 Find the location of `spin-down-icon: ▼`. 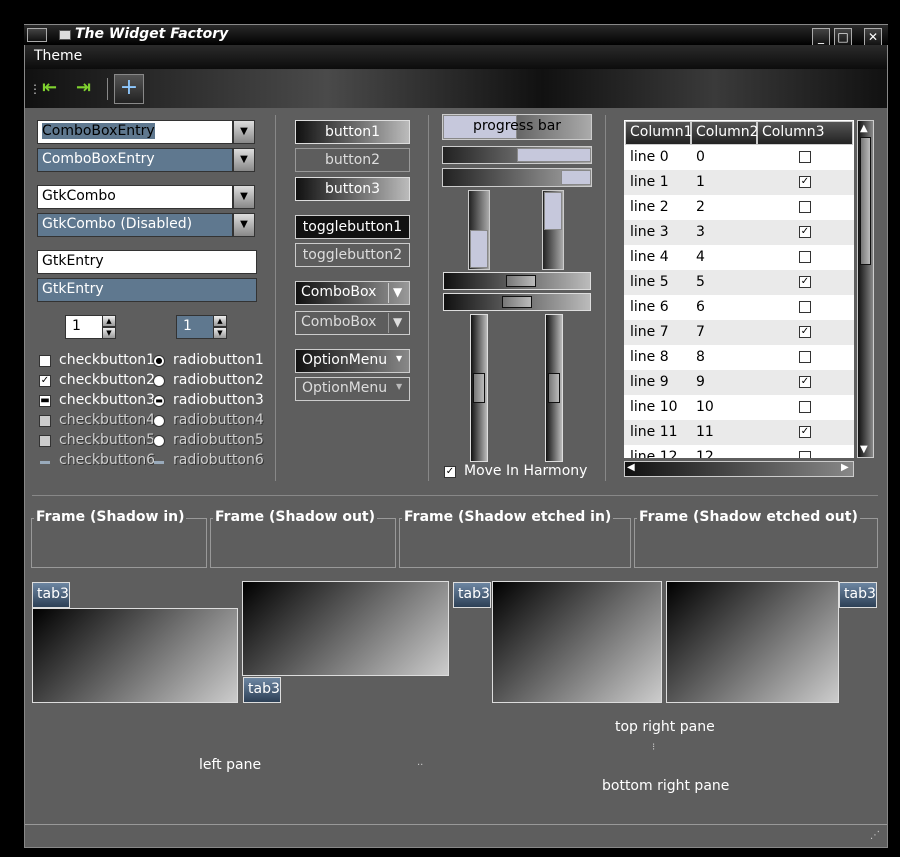

spin-down-icon: ▼ is located at coordinates (109, 333).